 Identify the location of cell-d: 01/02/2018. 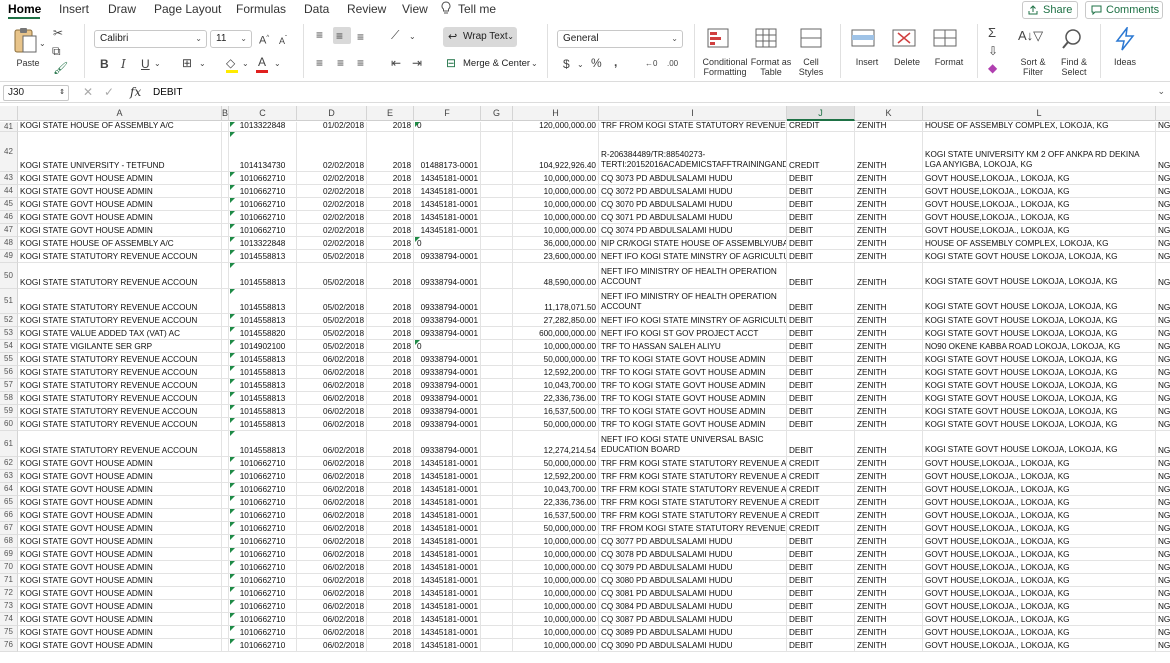
(332, 127).